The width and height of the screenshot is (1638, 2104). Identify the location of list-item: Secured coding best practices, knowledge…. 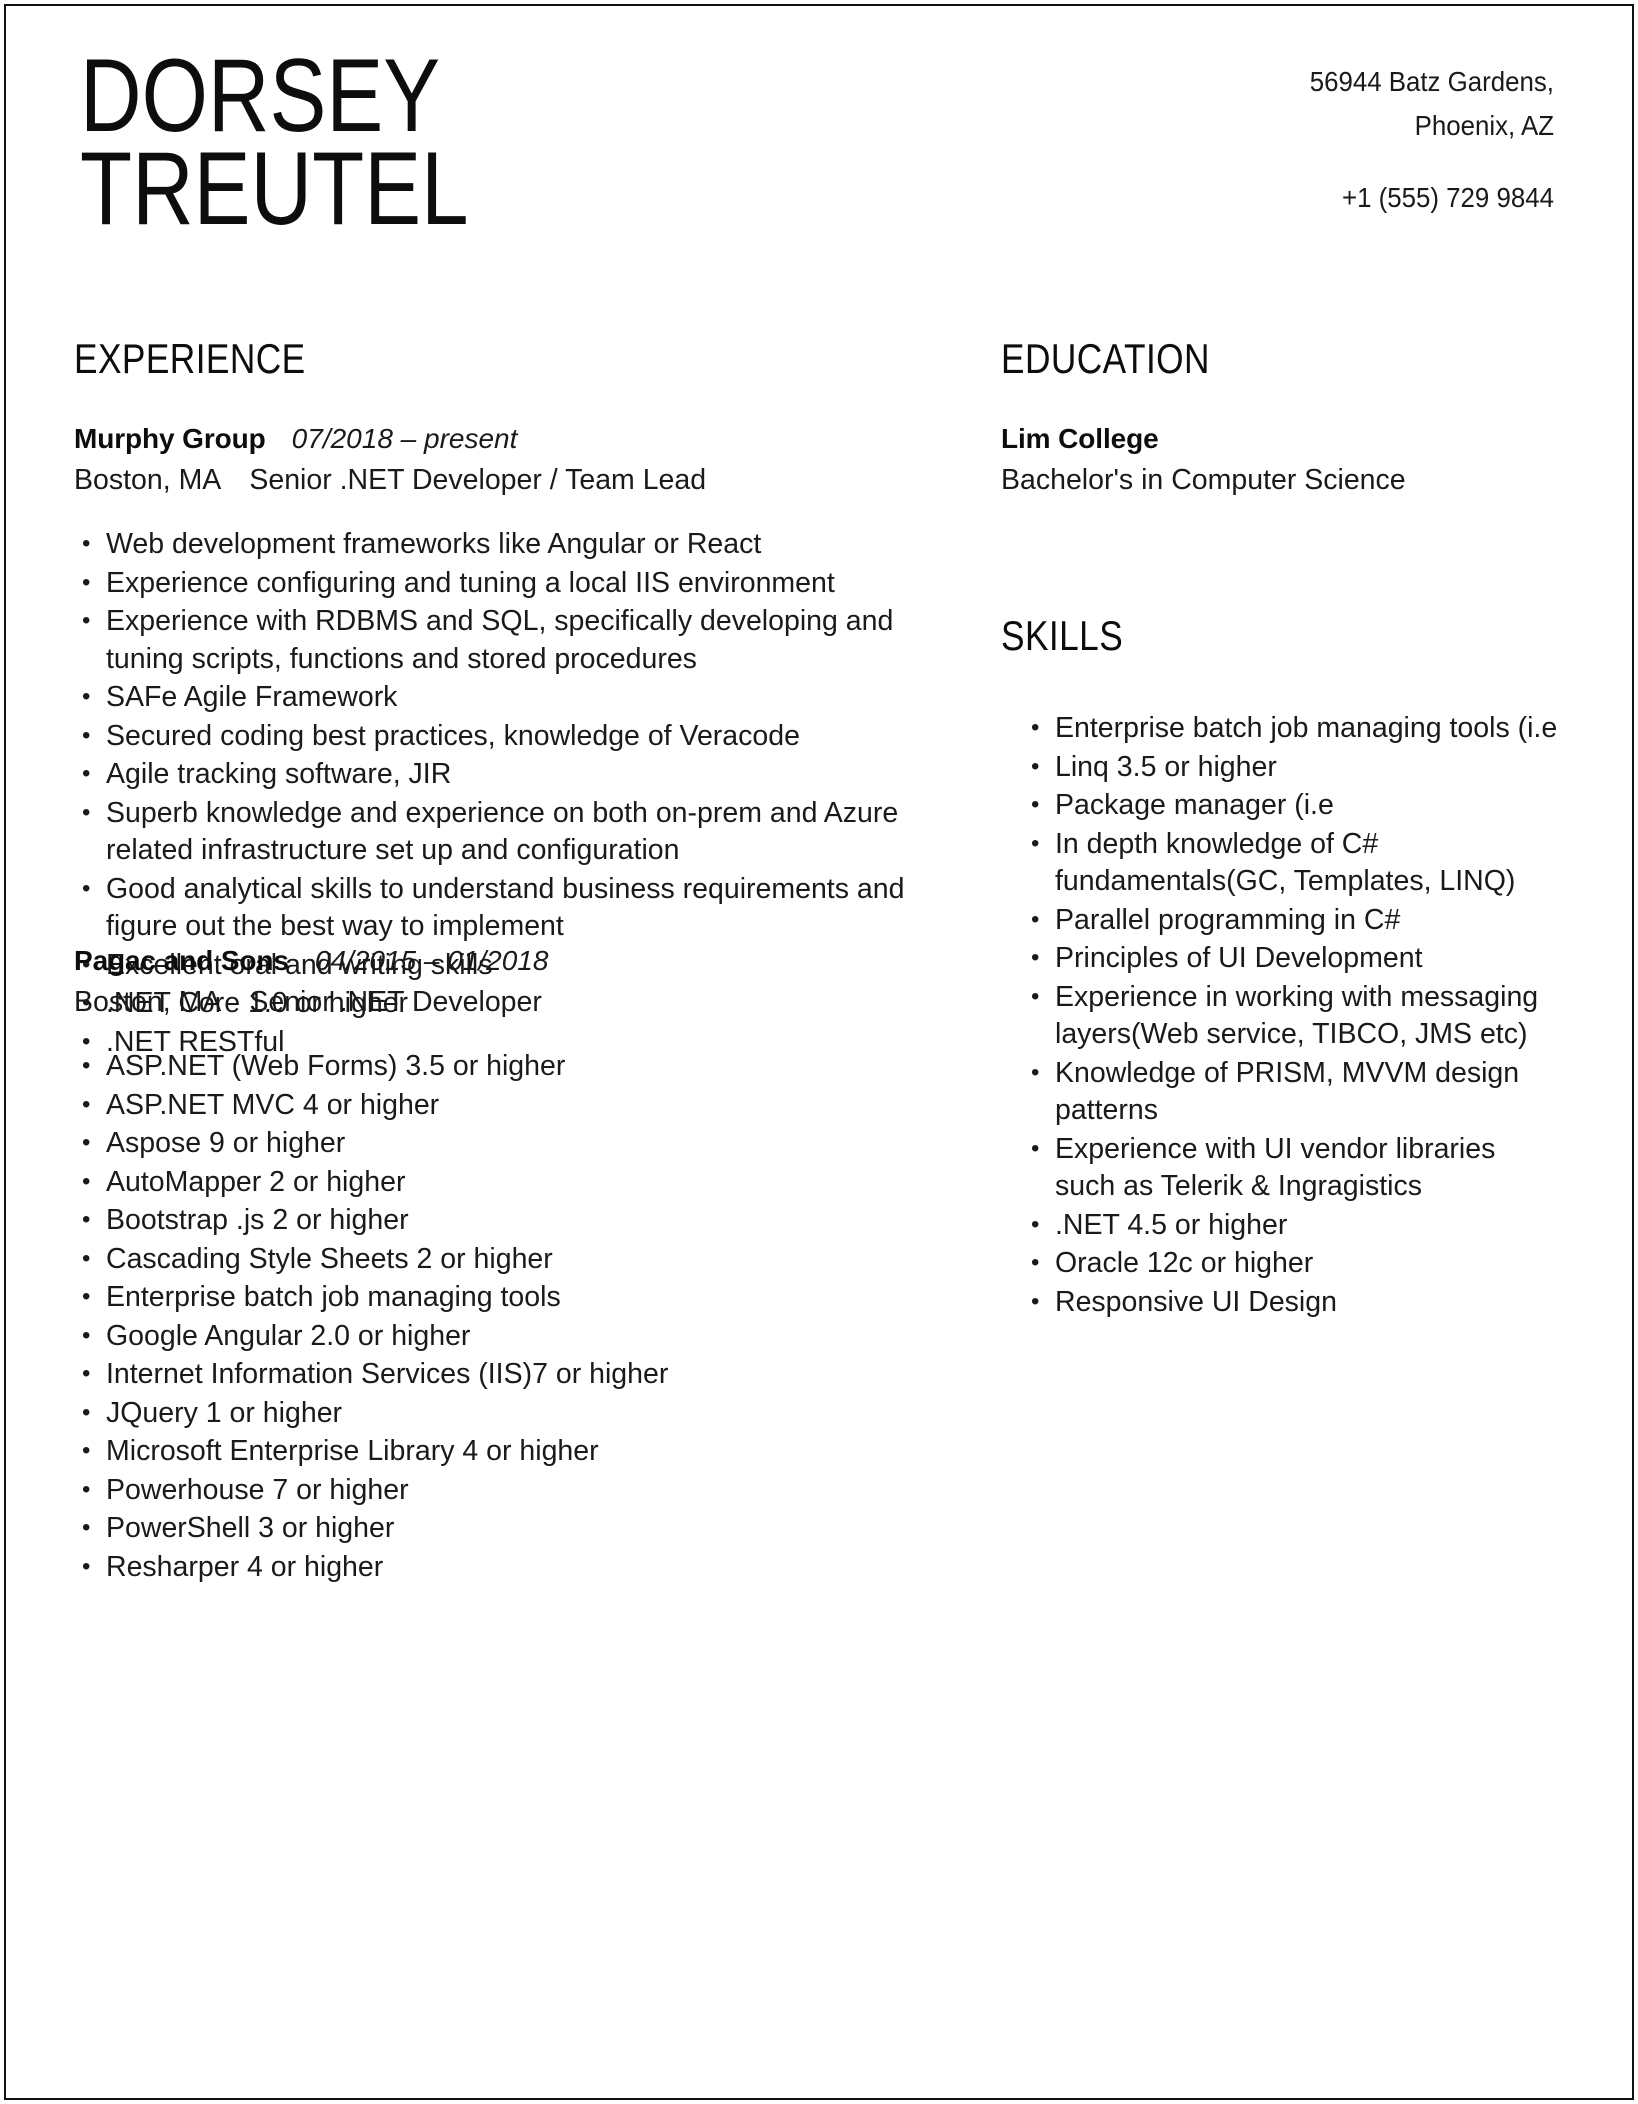
(494, 736).